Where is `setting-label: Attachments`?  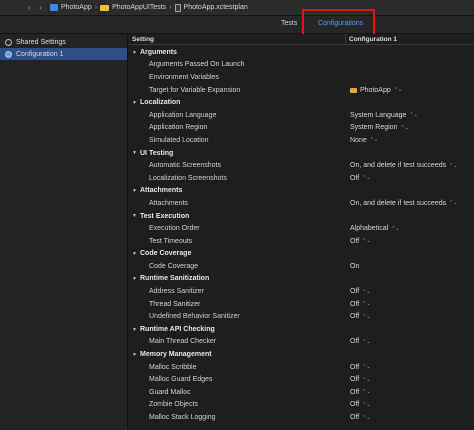
setting-label: Attachments is located at coordinates (168, 203).